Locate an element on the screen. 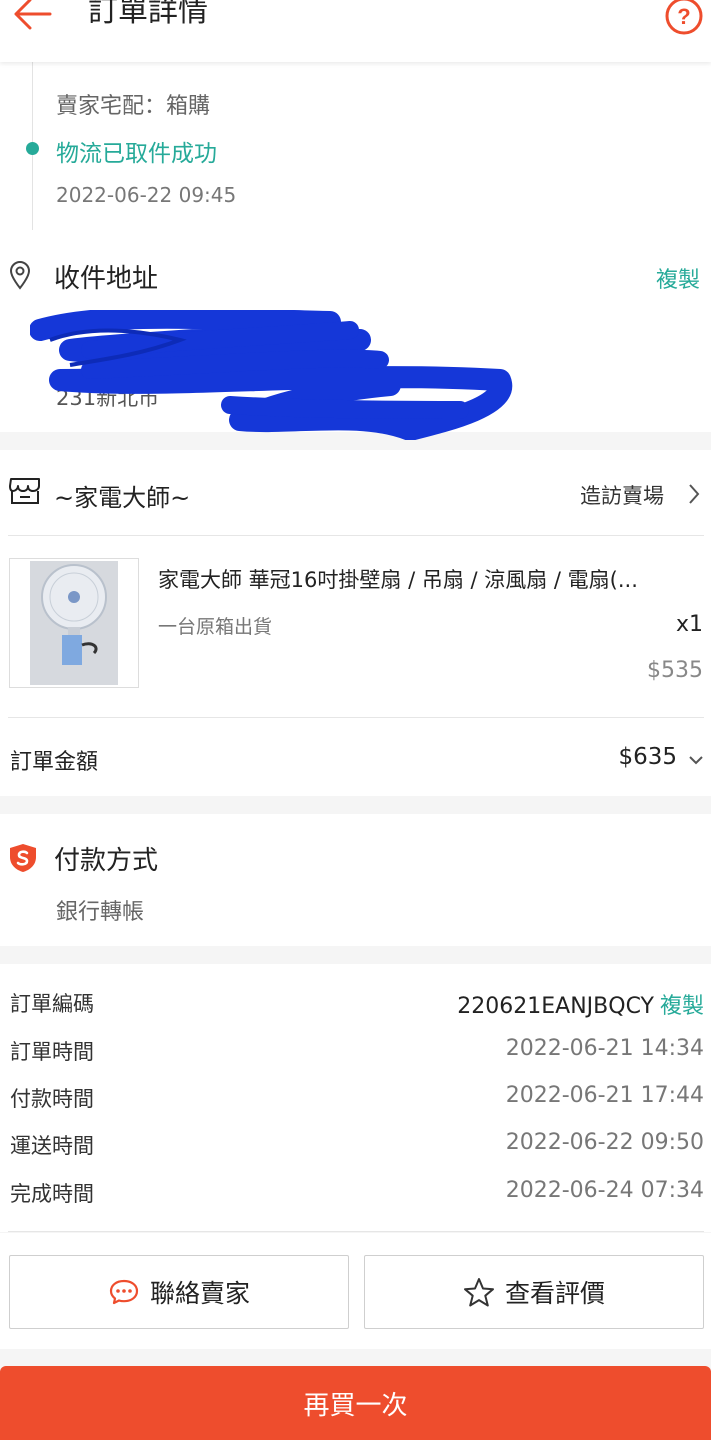  order-time-label: 訂單時間 is located at coordinates (52, 1052).